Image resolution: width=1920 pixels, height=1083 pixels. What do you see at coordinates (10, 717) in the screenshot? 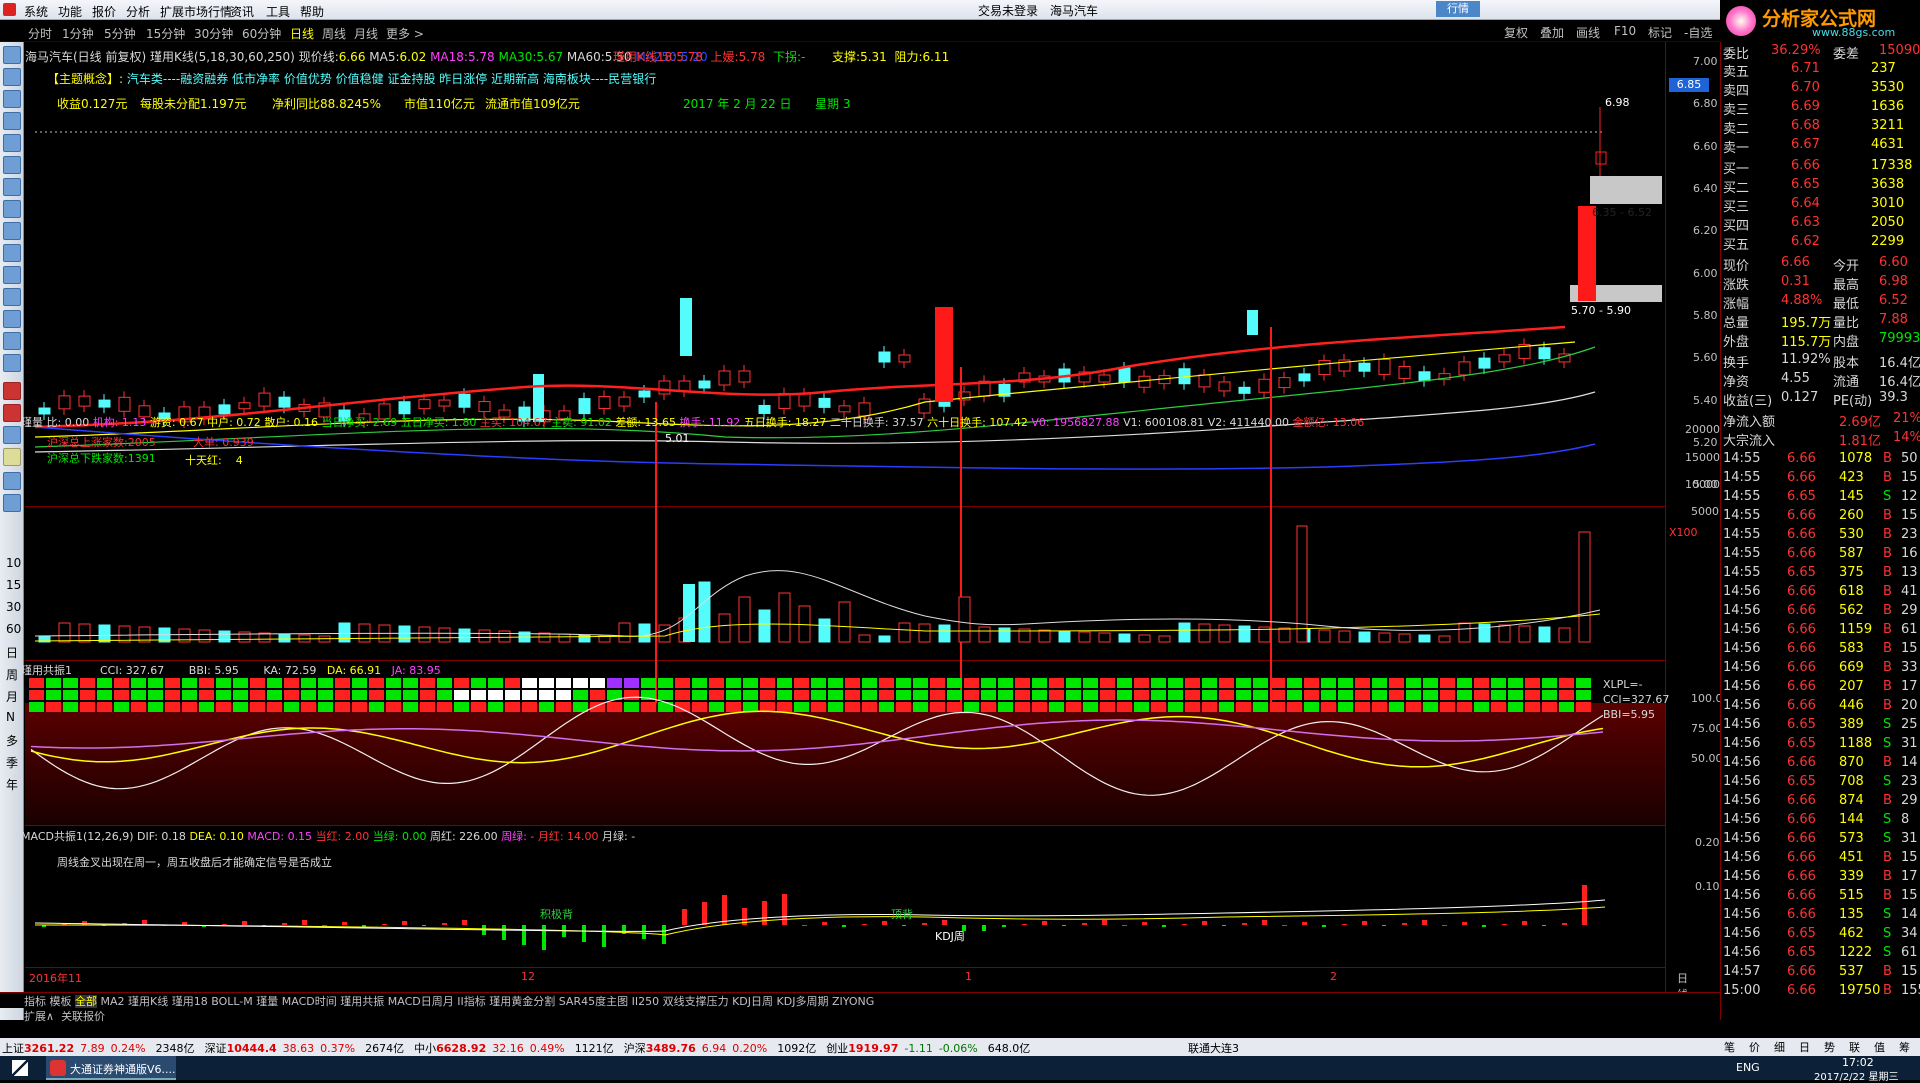
I see `side-tab-n: N` at bounding box center [10, 717].